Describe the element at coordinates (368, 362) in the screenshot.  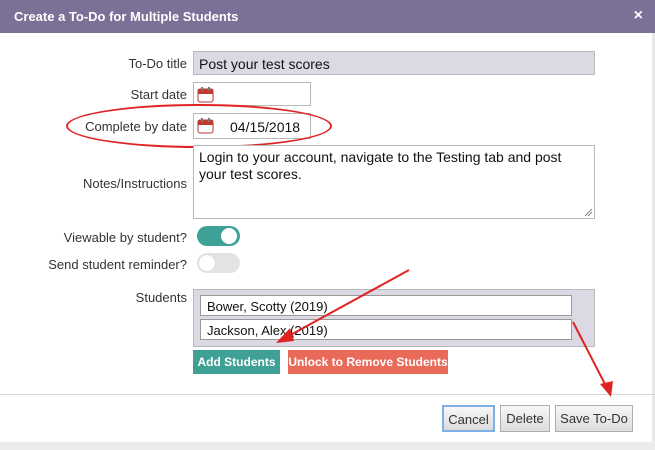
I see `unlock-remove-students-button: Unlock to Remove Students` at that location.